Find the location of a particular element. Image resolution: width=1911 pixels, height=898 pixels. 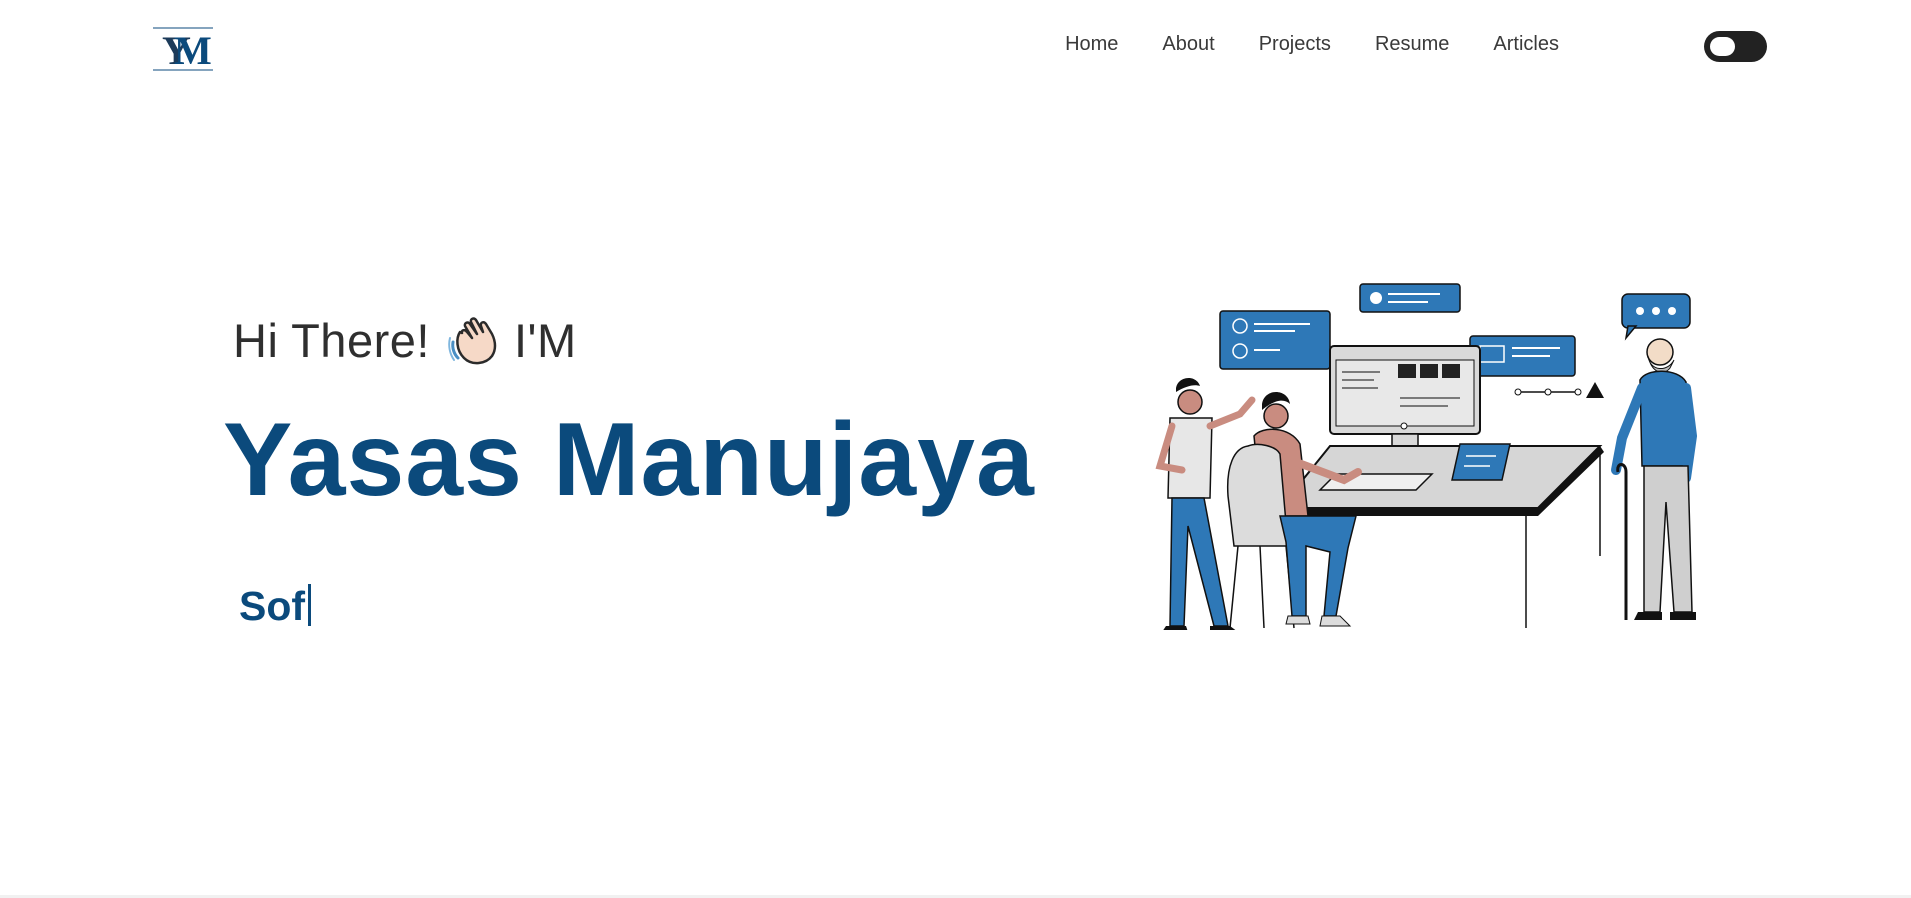

nav-projects: Projects is located at coordinates (1295, 44).